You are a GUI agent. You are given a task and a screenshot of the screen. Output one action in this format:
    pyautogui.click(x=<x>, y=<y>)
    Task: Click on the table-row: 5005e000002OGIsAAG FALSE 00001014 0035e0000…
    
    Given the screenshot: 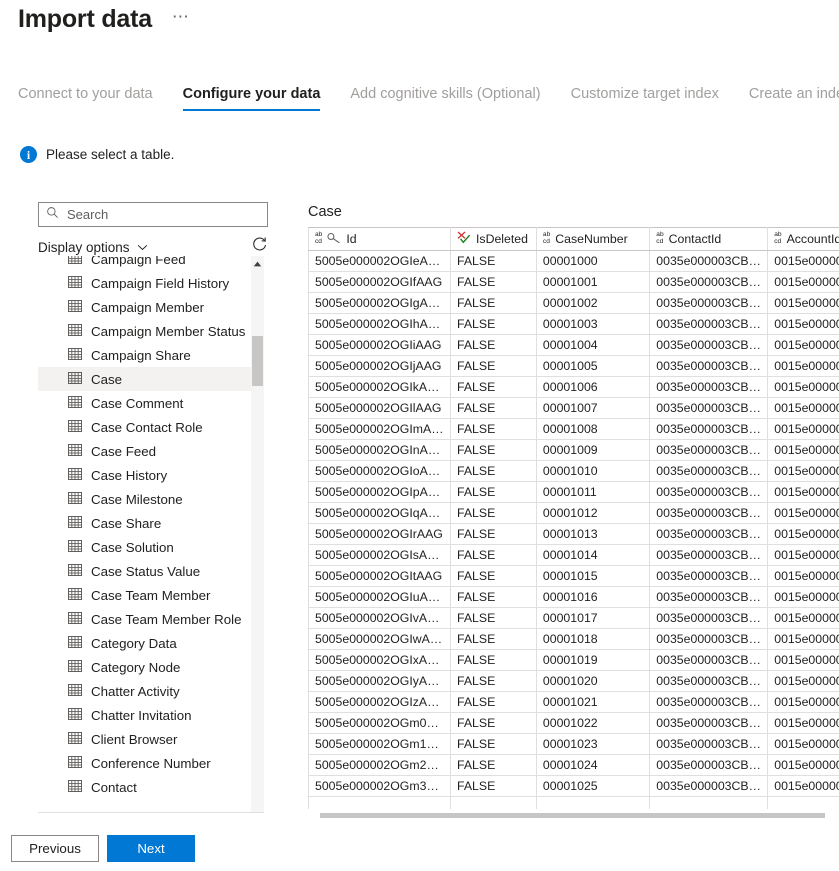 What is the action you would take?
    pyautogui.click(x=573, y=555)
    